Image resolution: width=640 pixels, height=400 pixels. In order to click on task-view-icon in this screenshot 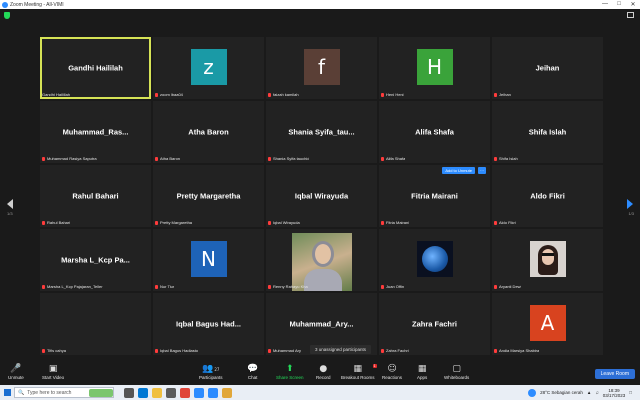, I will do `click(129, 392)`.